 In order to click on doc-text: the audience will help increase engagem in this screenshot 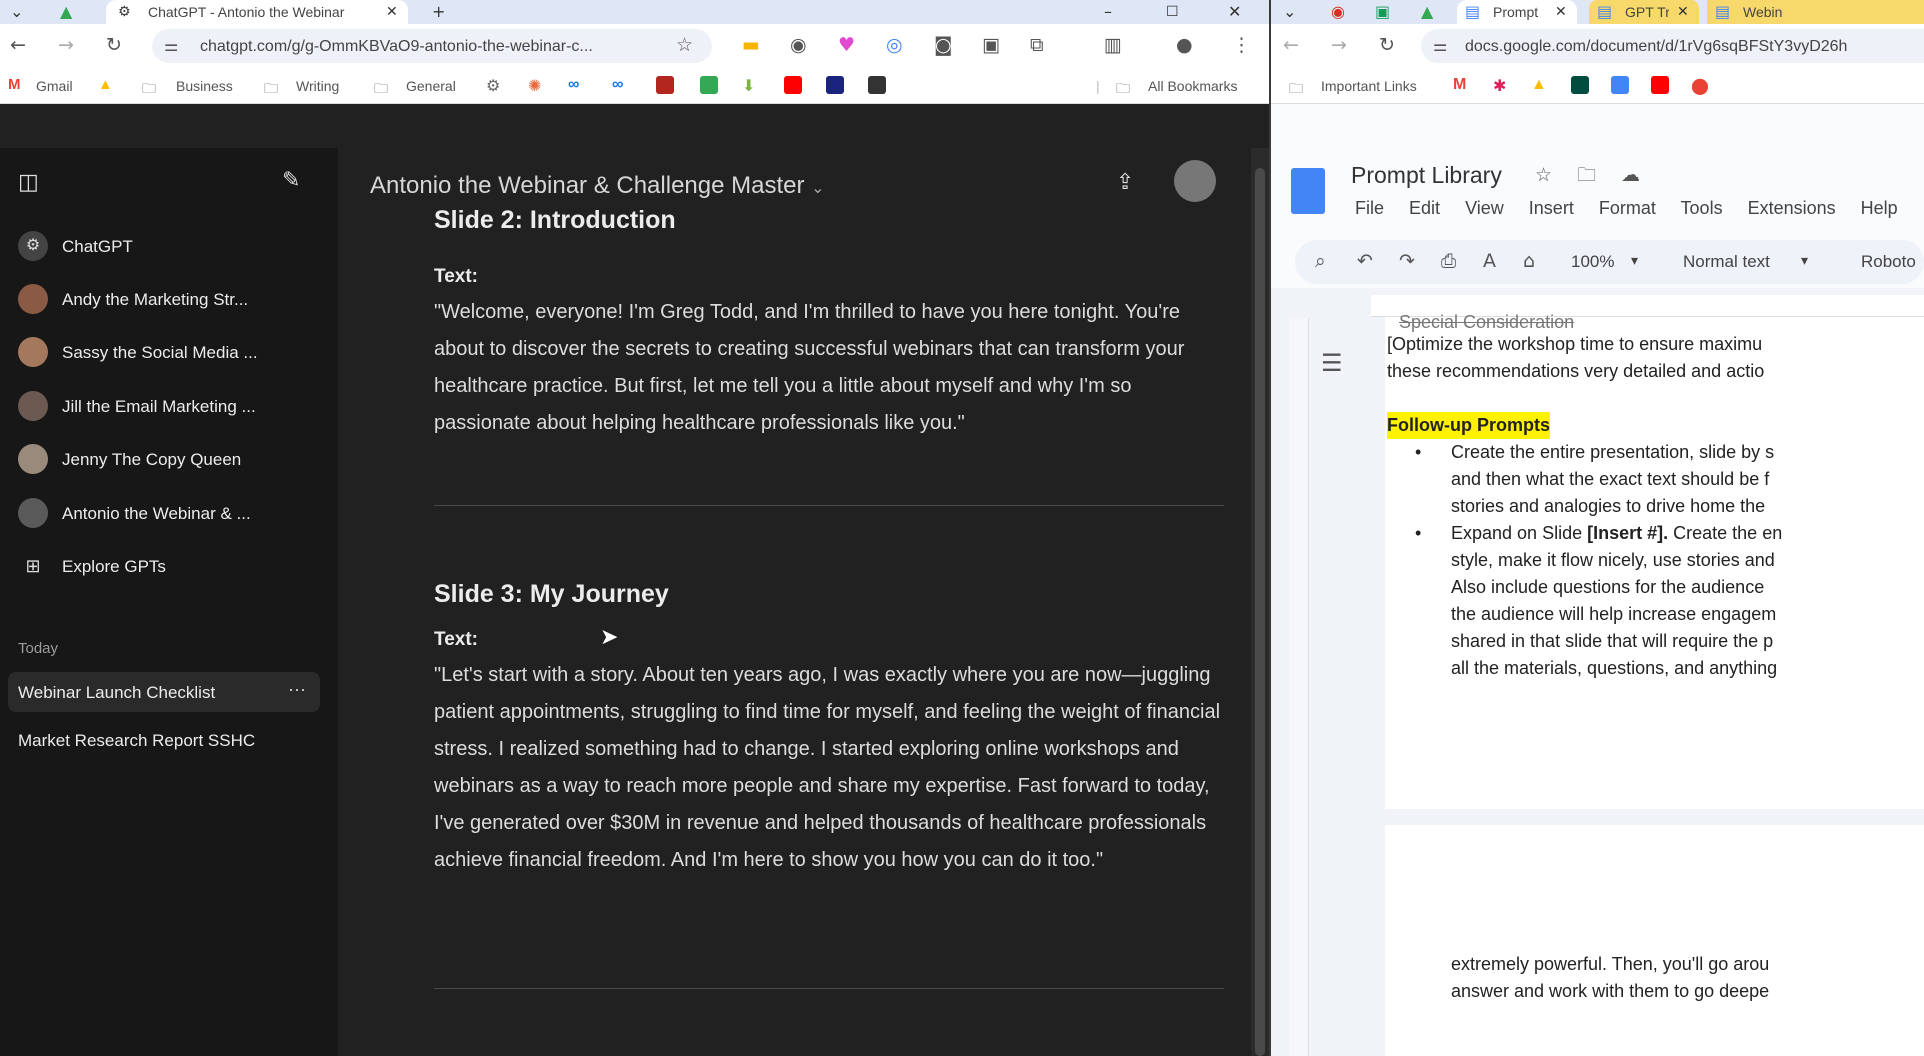, I will do `click(1613, 614)`.